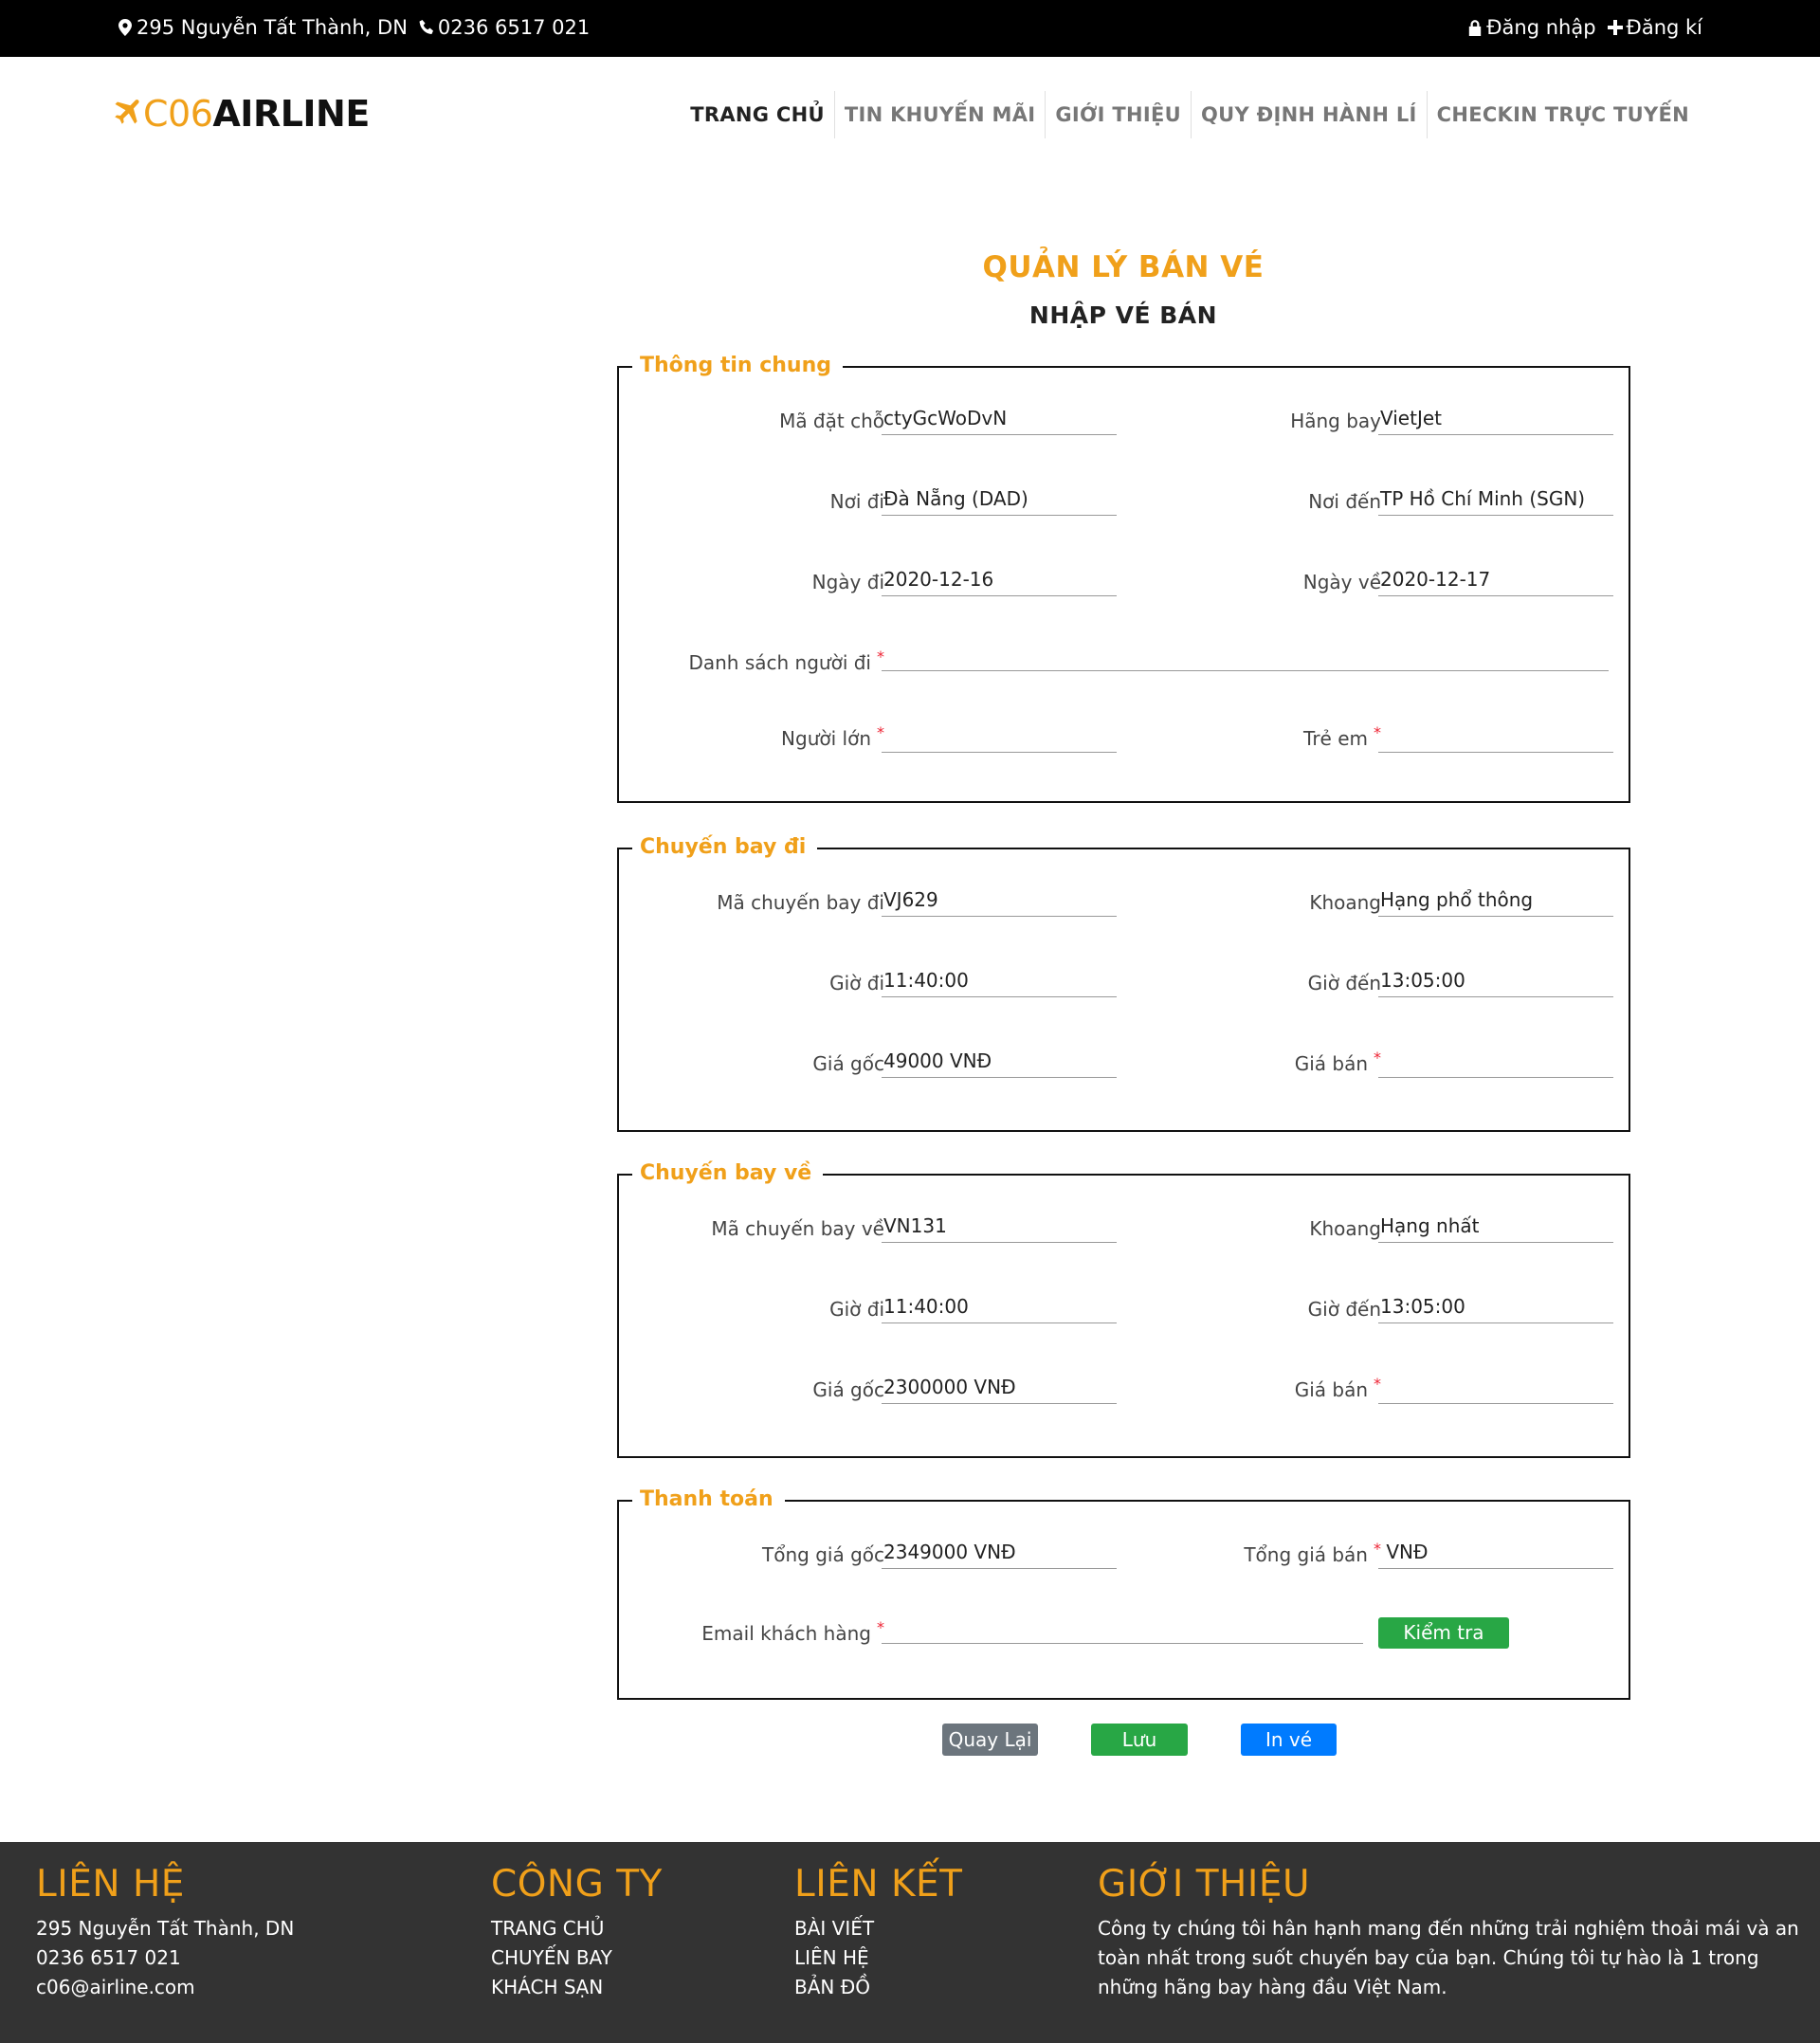 The width and height of the screenshot is (1820, 2043). I want to click on address-text: 295 Nguyễn Tất Thành, DN, so click(272, 27).